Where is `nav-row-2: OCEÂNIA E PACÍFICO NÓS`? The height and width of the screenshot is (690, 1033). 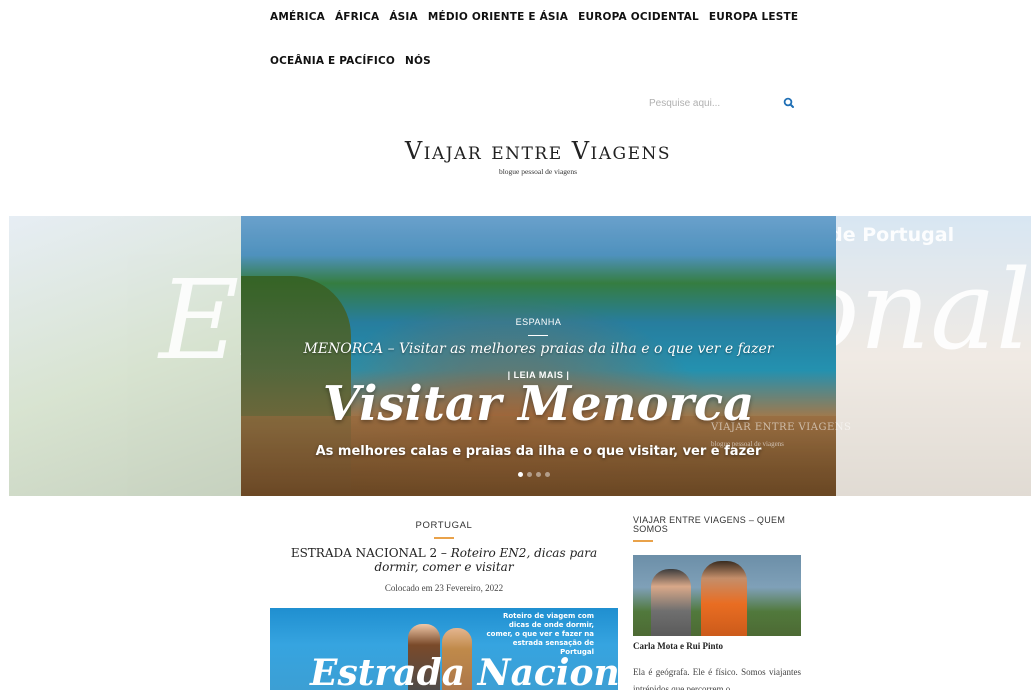 nav-row-2: OCEÂNIA E PACÍFICO NÓS is located at coordinates (350, 61).